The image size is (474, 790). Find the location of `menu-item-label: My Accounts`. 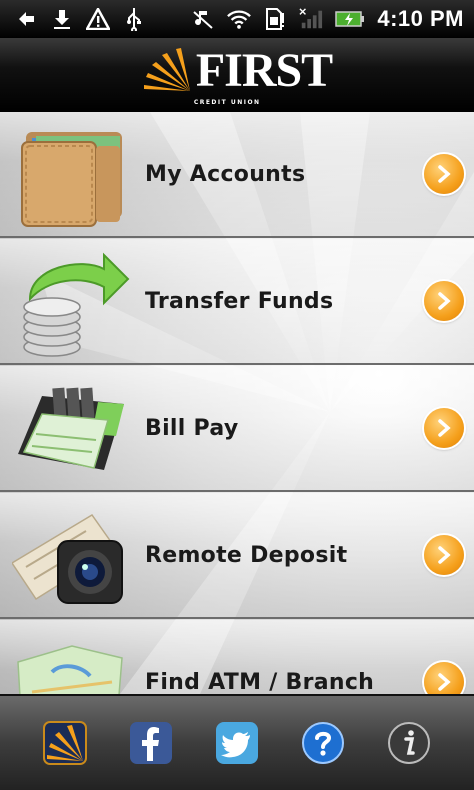

menu-item-label: My Accounts is located at coordinates (225, 174).